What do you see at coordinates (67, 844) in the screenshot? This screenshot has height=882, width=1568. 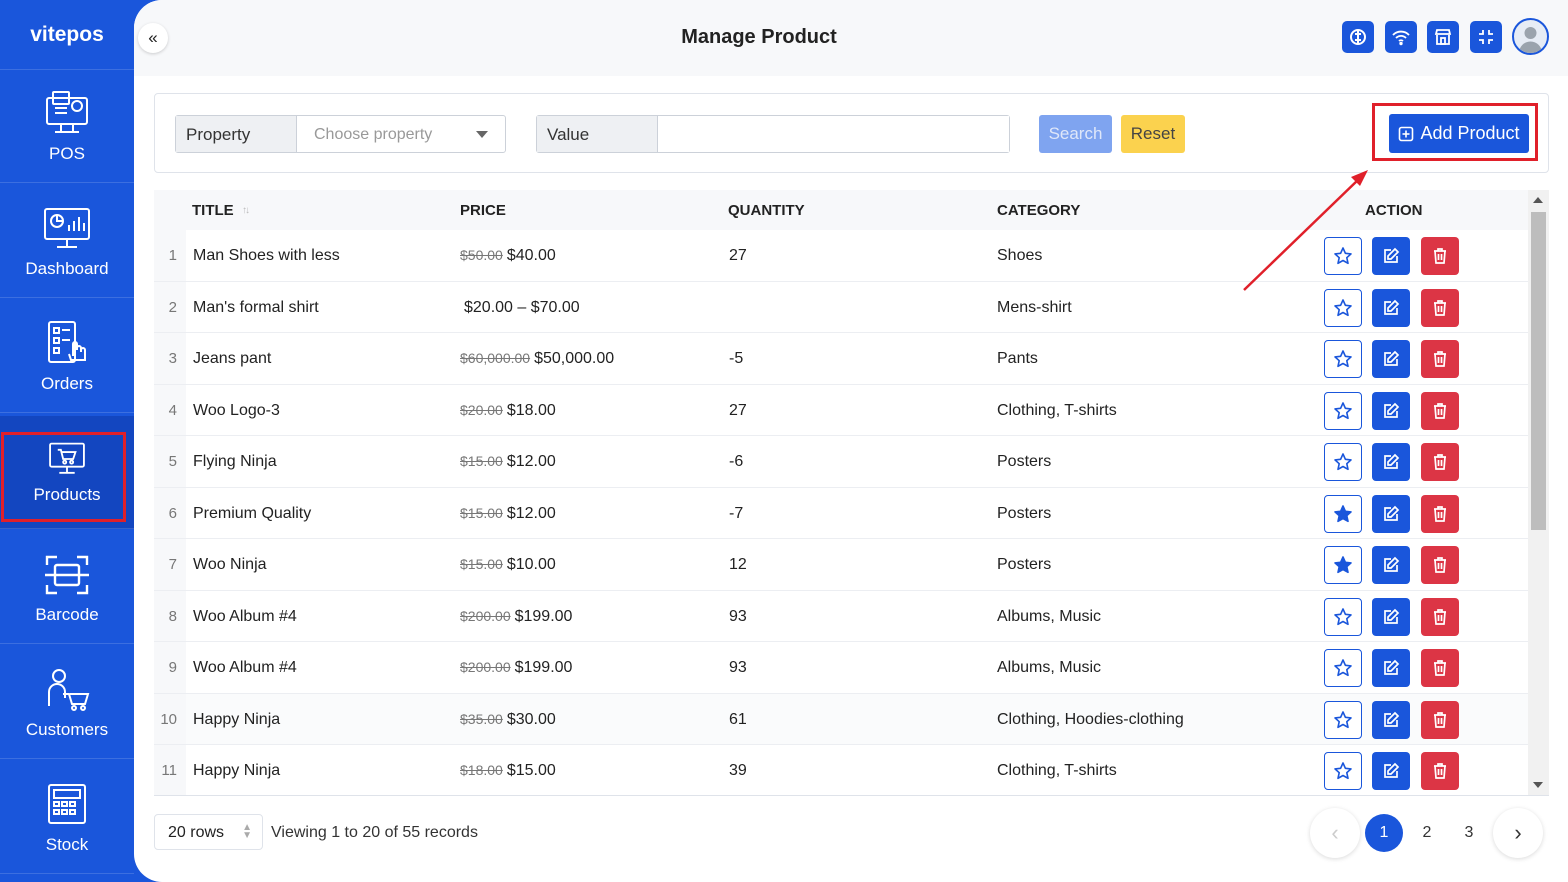 I see `sidebar-item-label: Stock` at bounding box center [67, 844].